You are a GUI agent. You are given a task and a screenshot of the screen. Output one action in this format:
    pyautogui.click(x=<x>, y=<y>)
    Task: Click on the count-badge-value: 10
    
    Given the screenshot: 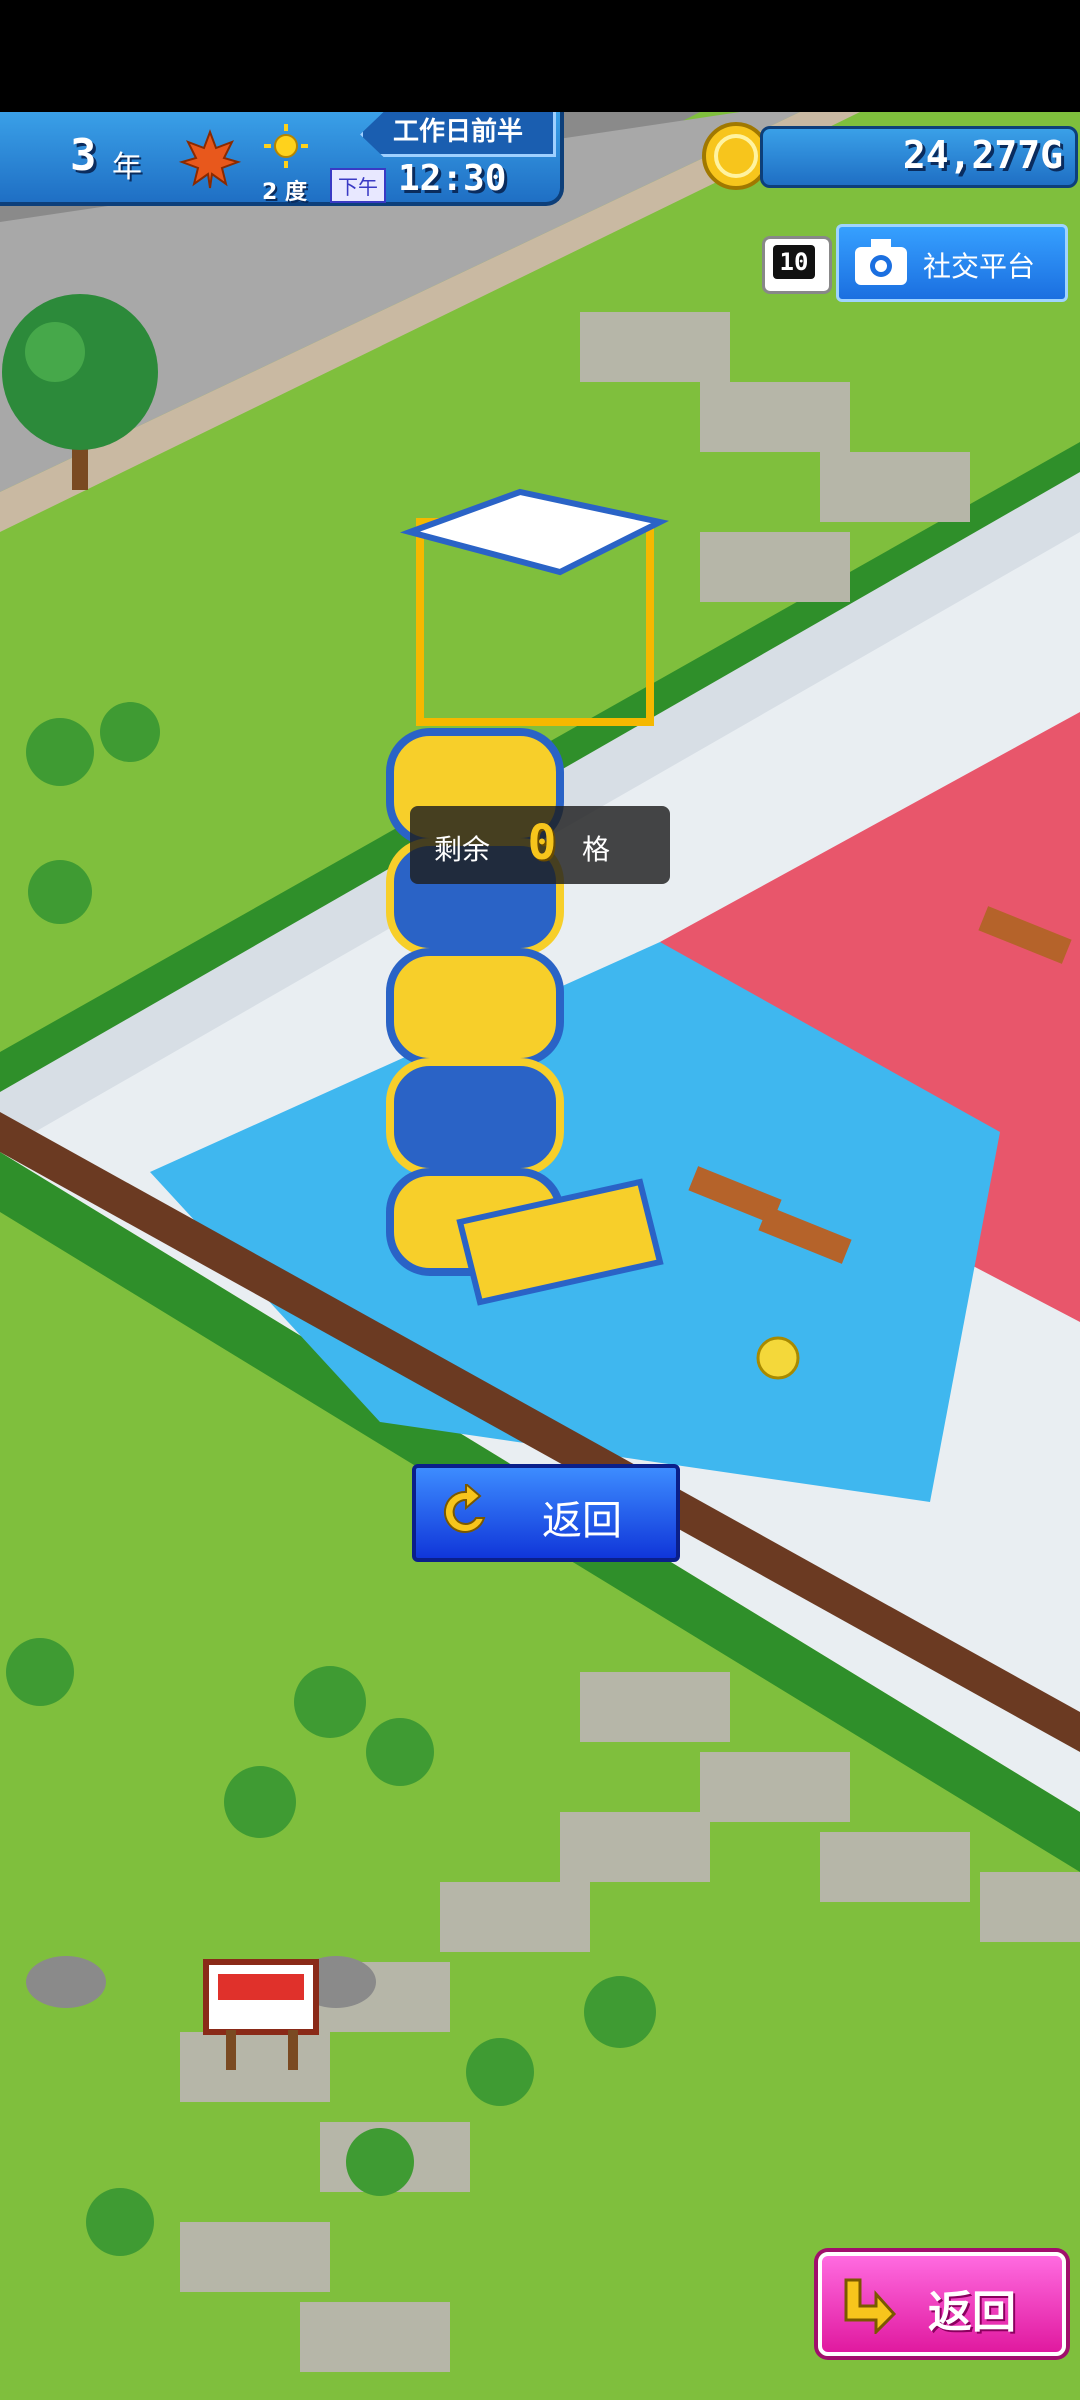 What is the action you would take?
    pyautogui.click(x=794, y=262)
    